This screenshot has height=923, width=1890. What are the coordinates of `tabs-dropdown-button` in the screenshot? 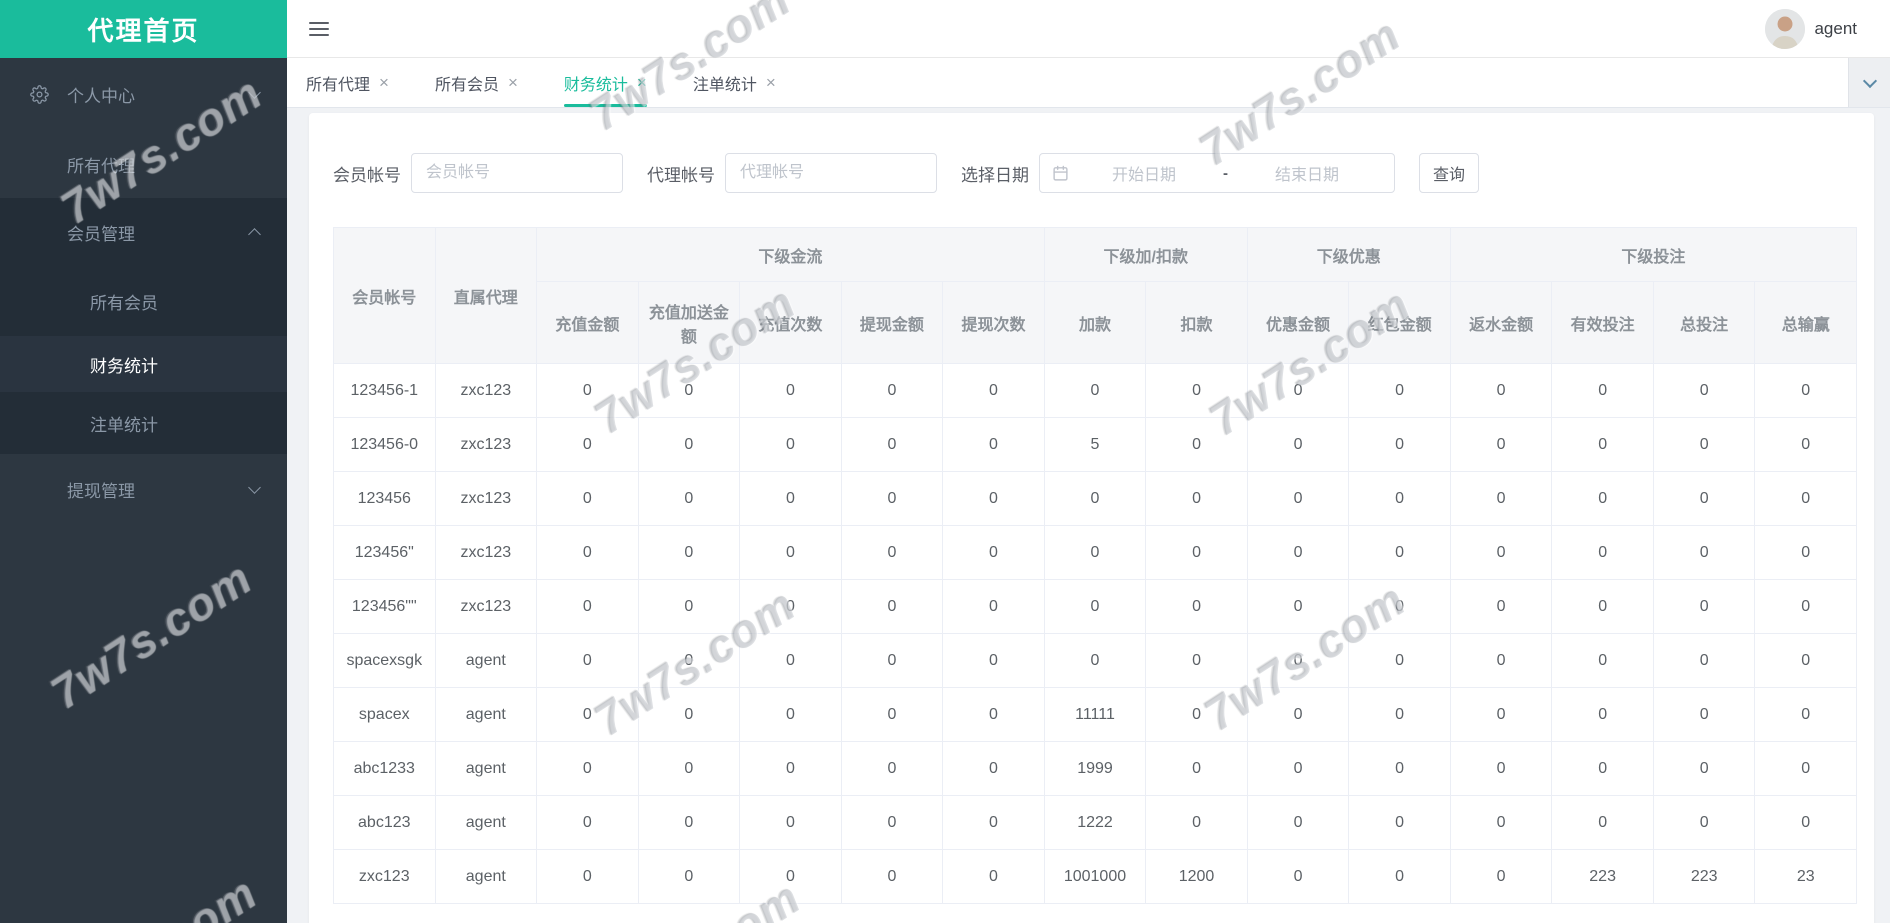 It's located at (1869, 82).